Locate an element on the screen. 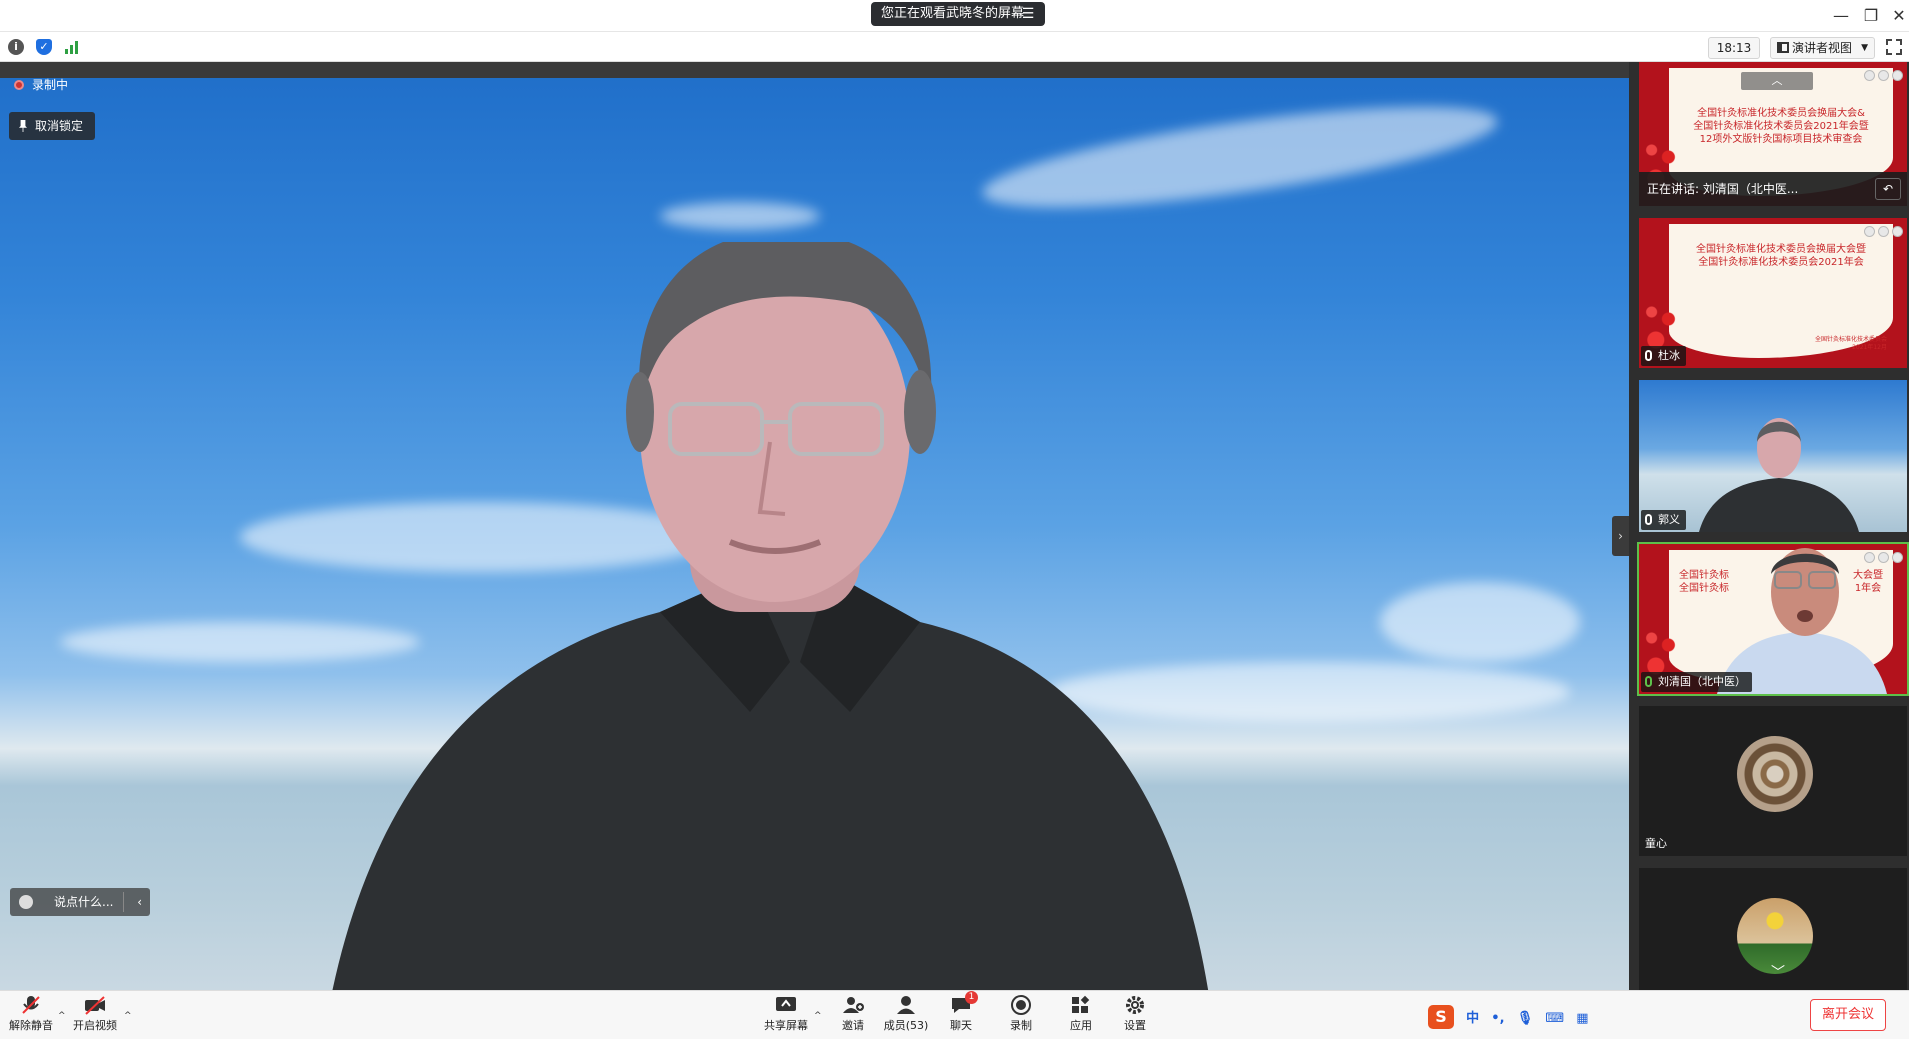 This screenshot has height=1039, width=1909. ime-punctuation-icon: •, is located at coordinates (1497, 1018).